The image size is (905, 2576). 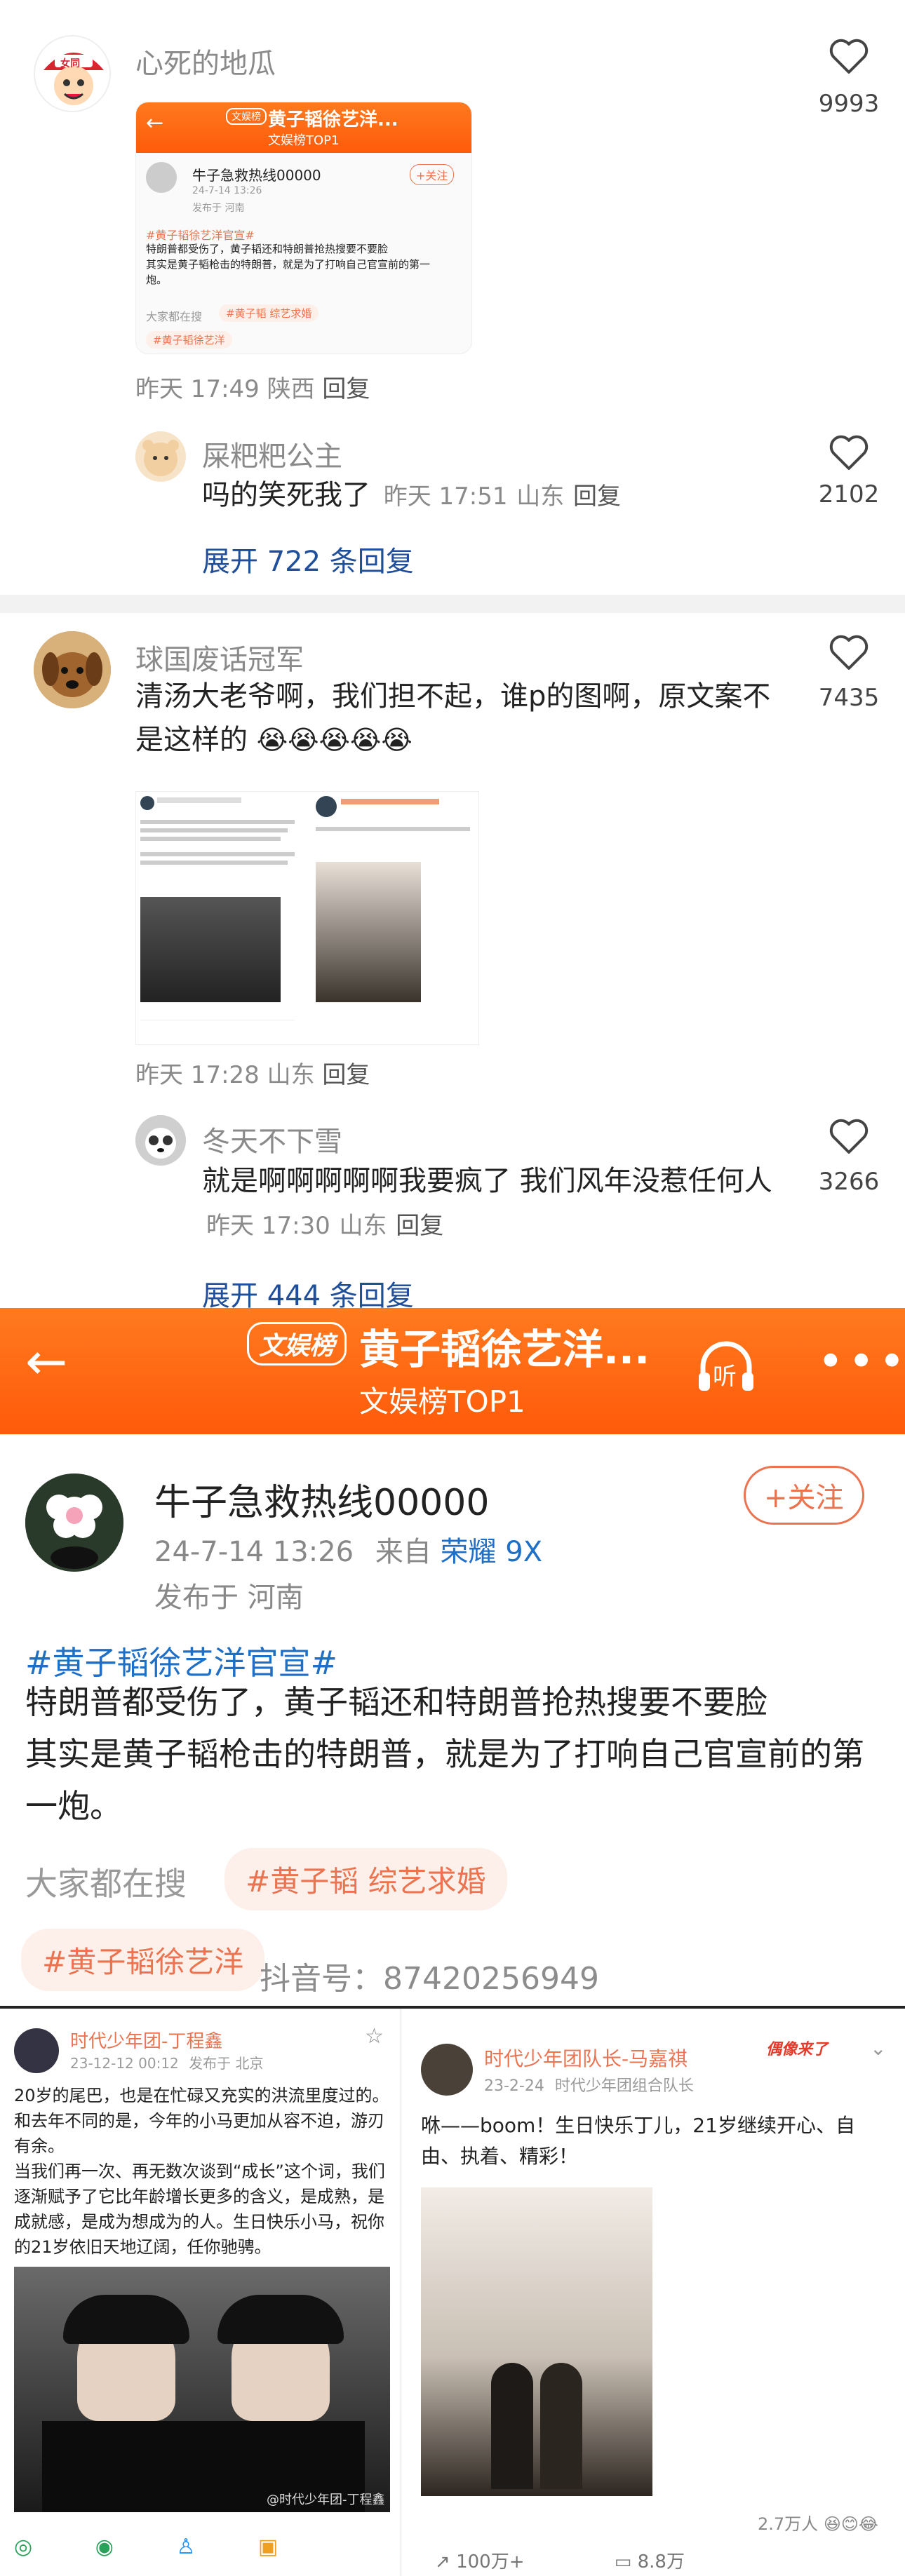 I want to click on post-photo: @时代少年团-丁程鑫, so click(x=202, y=2389).